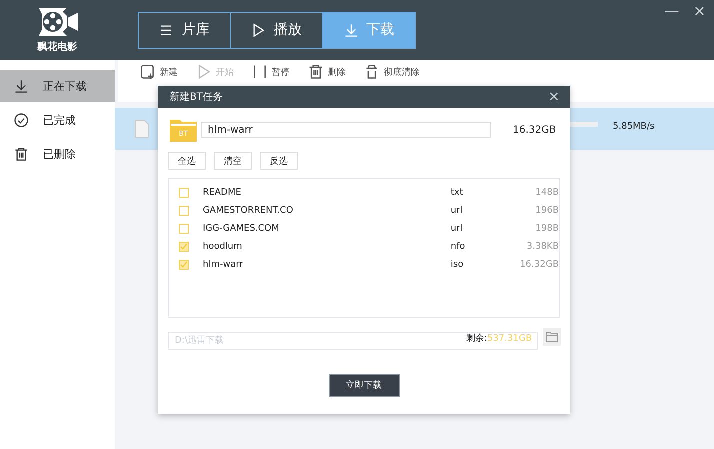 This screenshot has height=449, width=714. Describe the element at coordinates (142, 129) in the screenshot. I see `file-icon` at that location.